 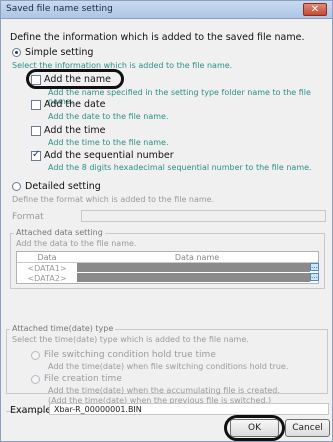 I want to click on add-date-checkbox, so click(x=36, y=105).